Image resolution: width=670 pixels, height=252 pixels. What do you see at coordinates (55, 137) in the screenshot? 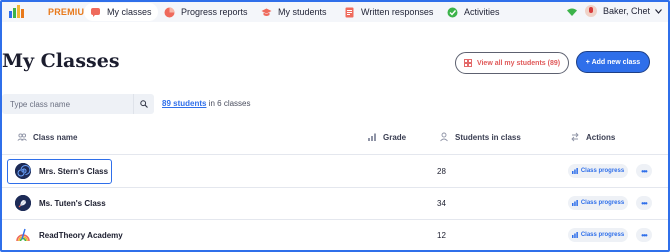
I see `header-label: Class name` at bounding box center [55, 137].